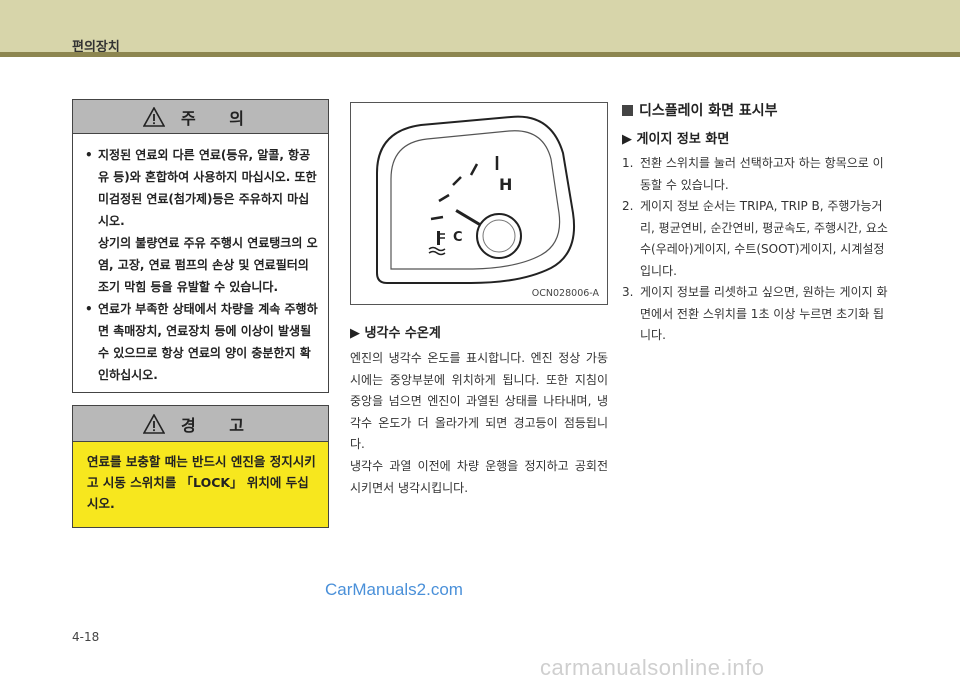 The height and width of the screenshot is (685, 960). What do you see at coordinates (479, 476) in the screenshot?
I see `coolant-paragraph: 냉각수 과열 이전에 차량 운행을 정지하고 공회전 시키면서 냉각시킵니다.` at bounding box center [479, 476].